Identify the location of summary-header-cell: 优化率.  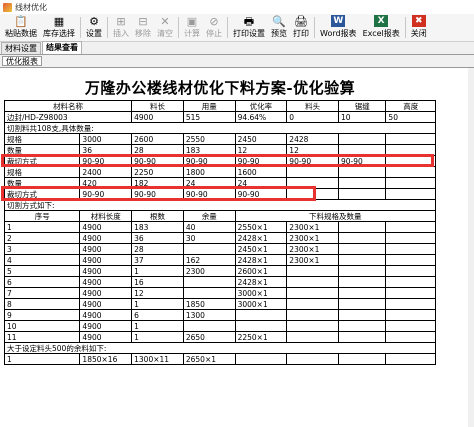
(261, 106).